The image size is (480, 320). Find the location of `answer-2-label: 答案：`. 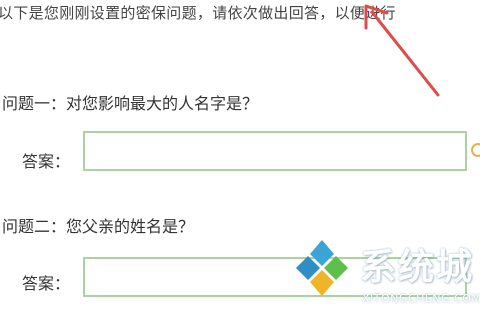

answer-2-label: 答案： is located at coordinates (46, 283).